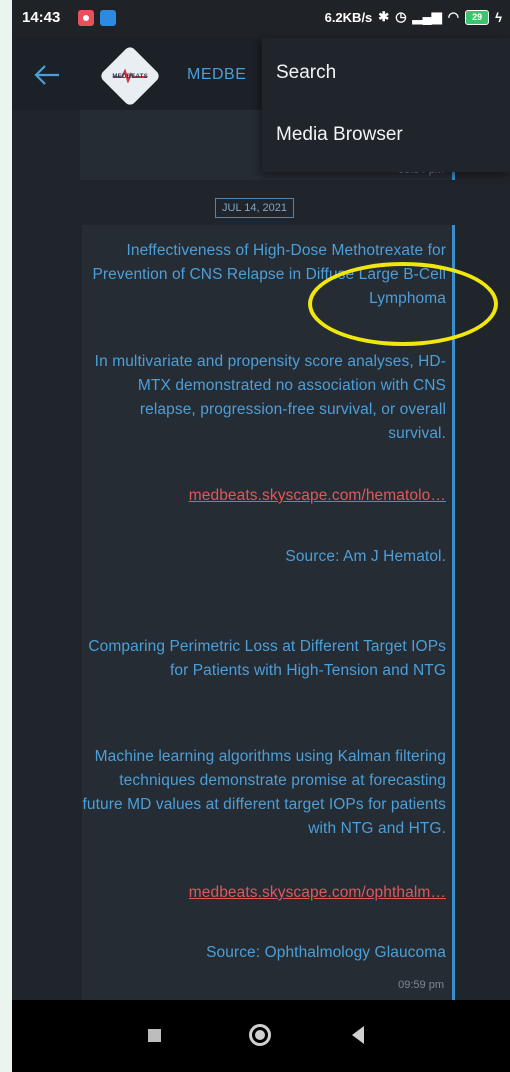 The image size is (510, 1072). Describe the element at coordinates (498, 17) in the screenshot. I see `charging-icon: ϟ` at that location.